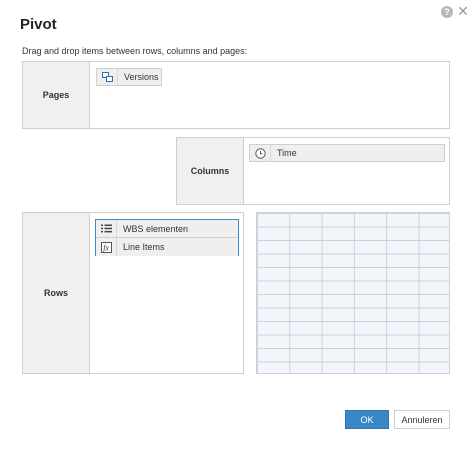  I want to click on dialog-title: Pivot, so click(38, 24).